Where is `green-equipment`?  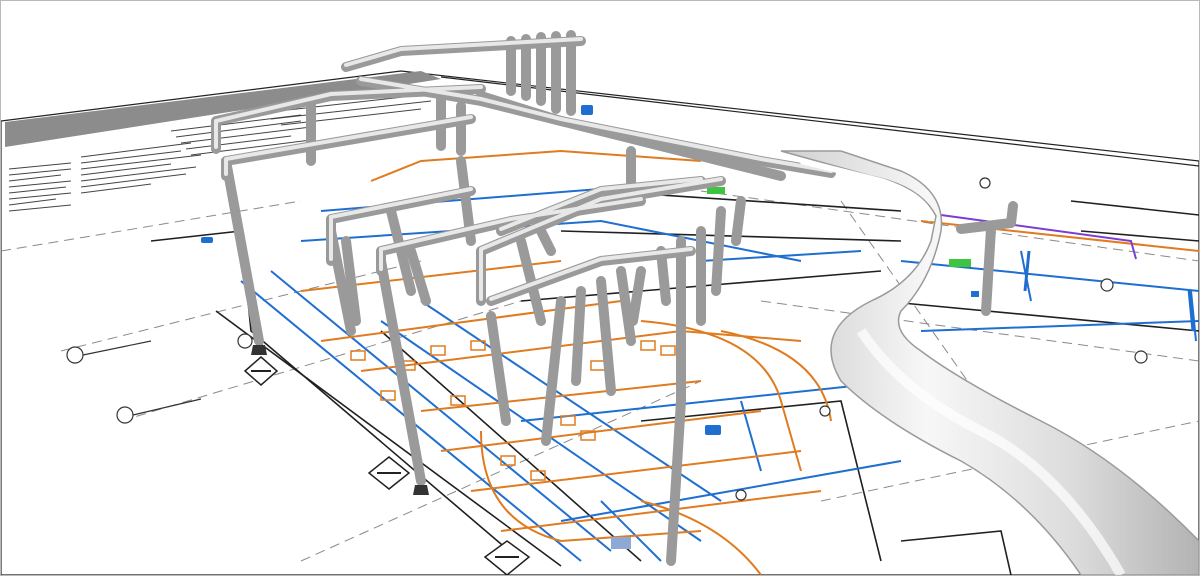
green-equipment is located at coordinates (960, 263).